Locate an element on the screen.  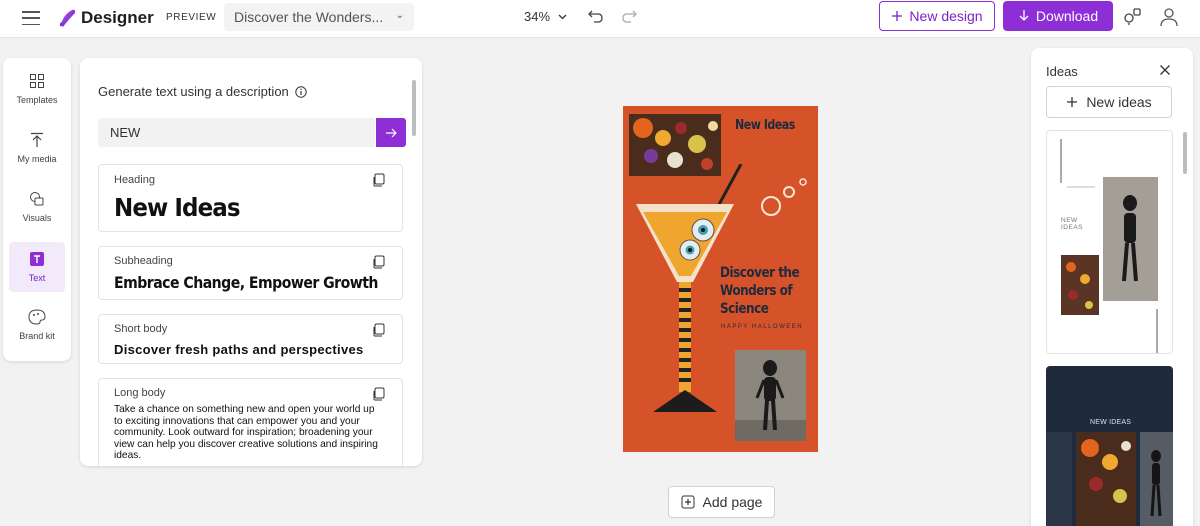
artboard-tagline: HAPPY HALLOWEEN is located at coordinates (762, 327).